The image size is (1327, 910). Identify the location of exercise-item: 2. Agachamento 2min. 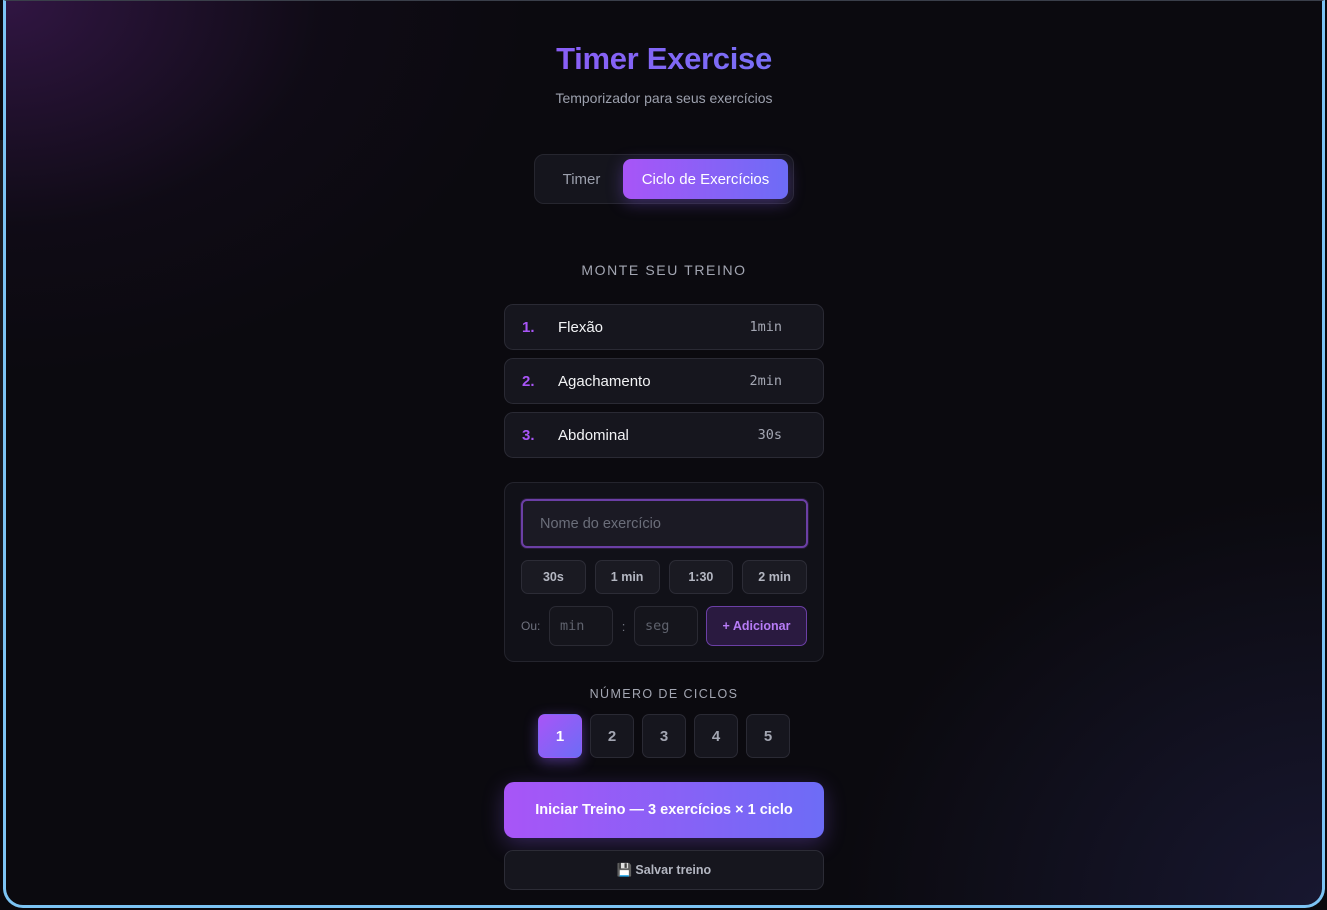
(664, 381).